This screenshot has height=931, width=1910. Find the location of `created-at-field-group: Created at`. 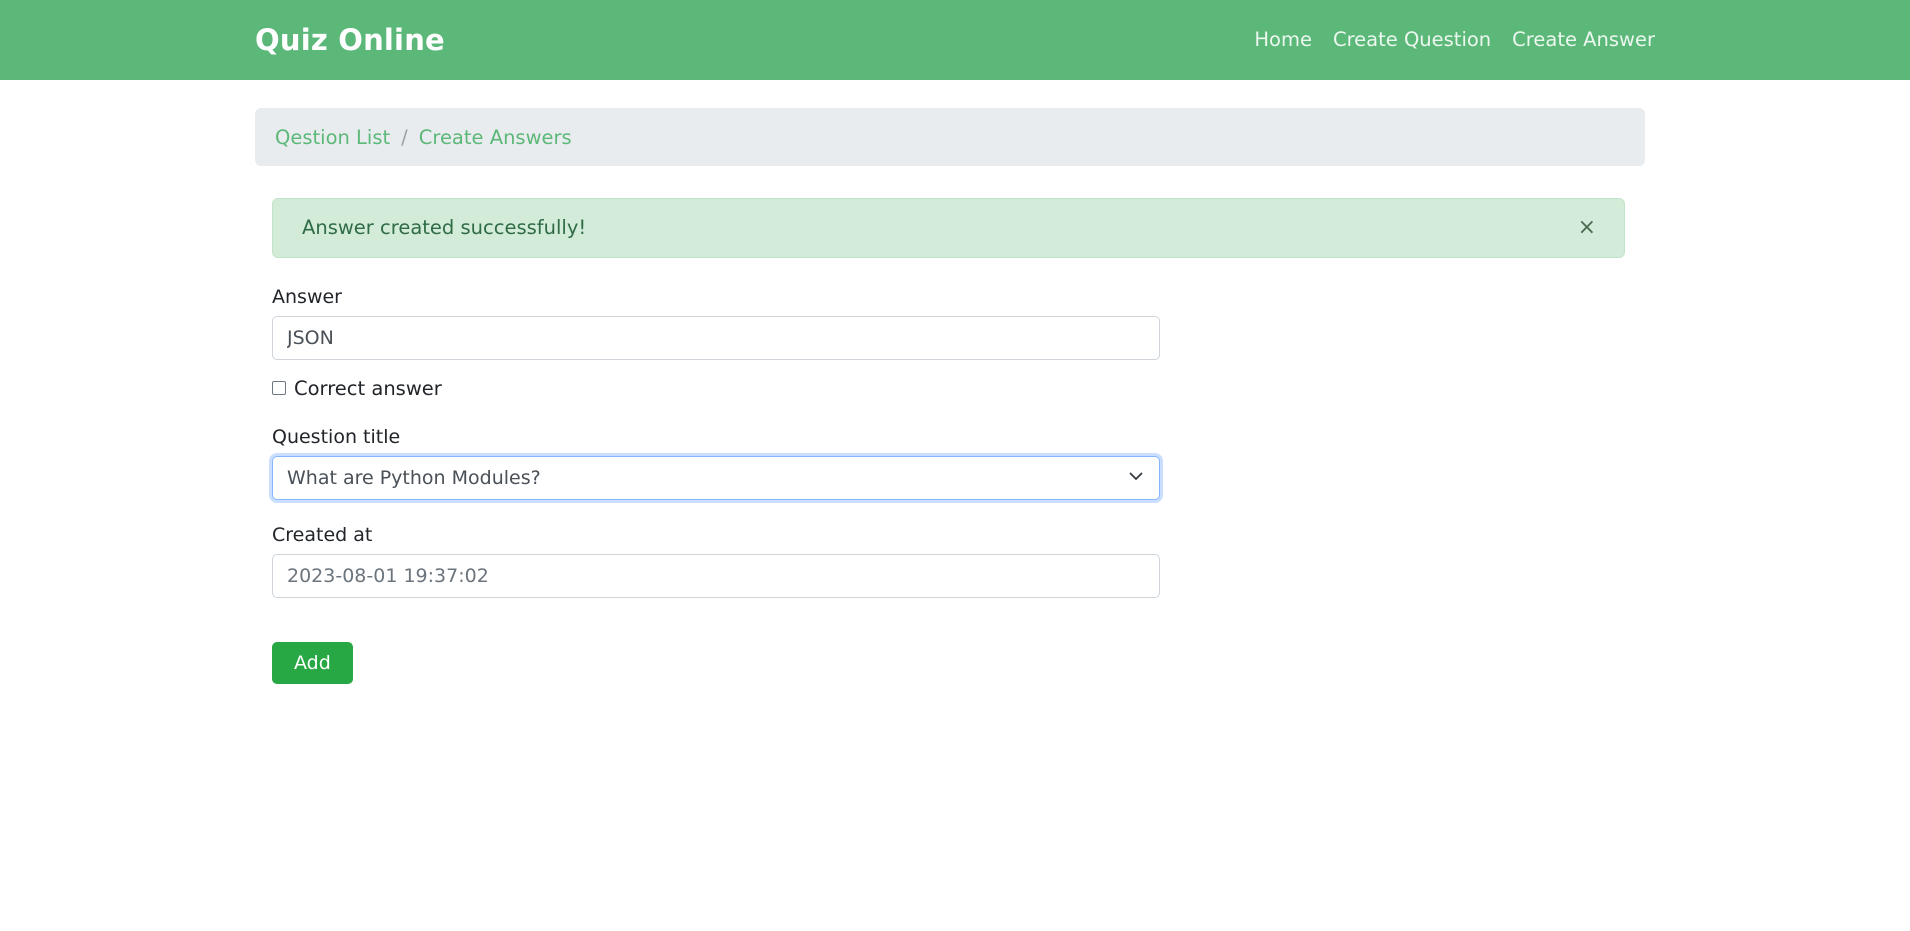

created-at-field-group: Created at is located at coordinates (963, 560).